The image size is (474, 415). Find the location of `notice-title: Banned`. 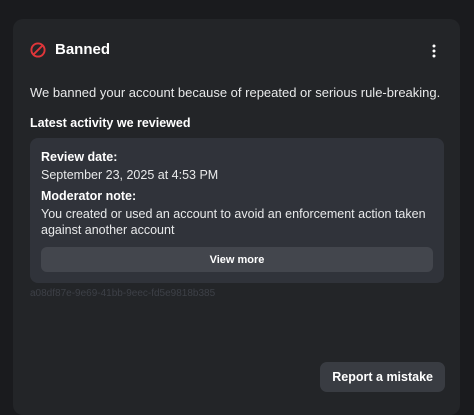

notice-title: Banned is located at coordinates (83, 49).